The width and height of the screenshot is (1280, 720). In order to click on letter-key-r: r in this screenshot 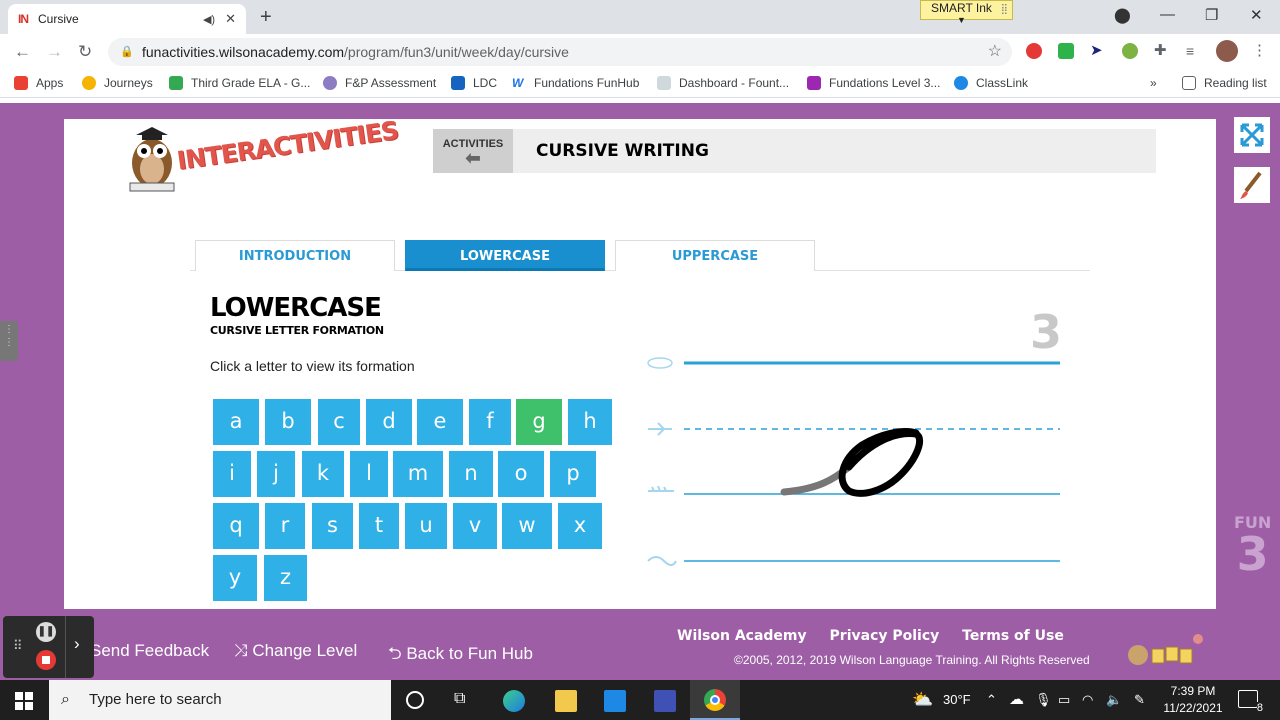, I will do `click(285, 526)`.